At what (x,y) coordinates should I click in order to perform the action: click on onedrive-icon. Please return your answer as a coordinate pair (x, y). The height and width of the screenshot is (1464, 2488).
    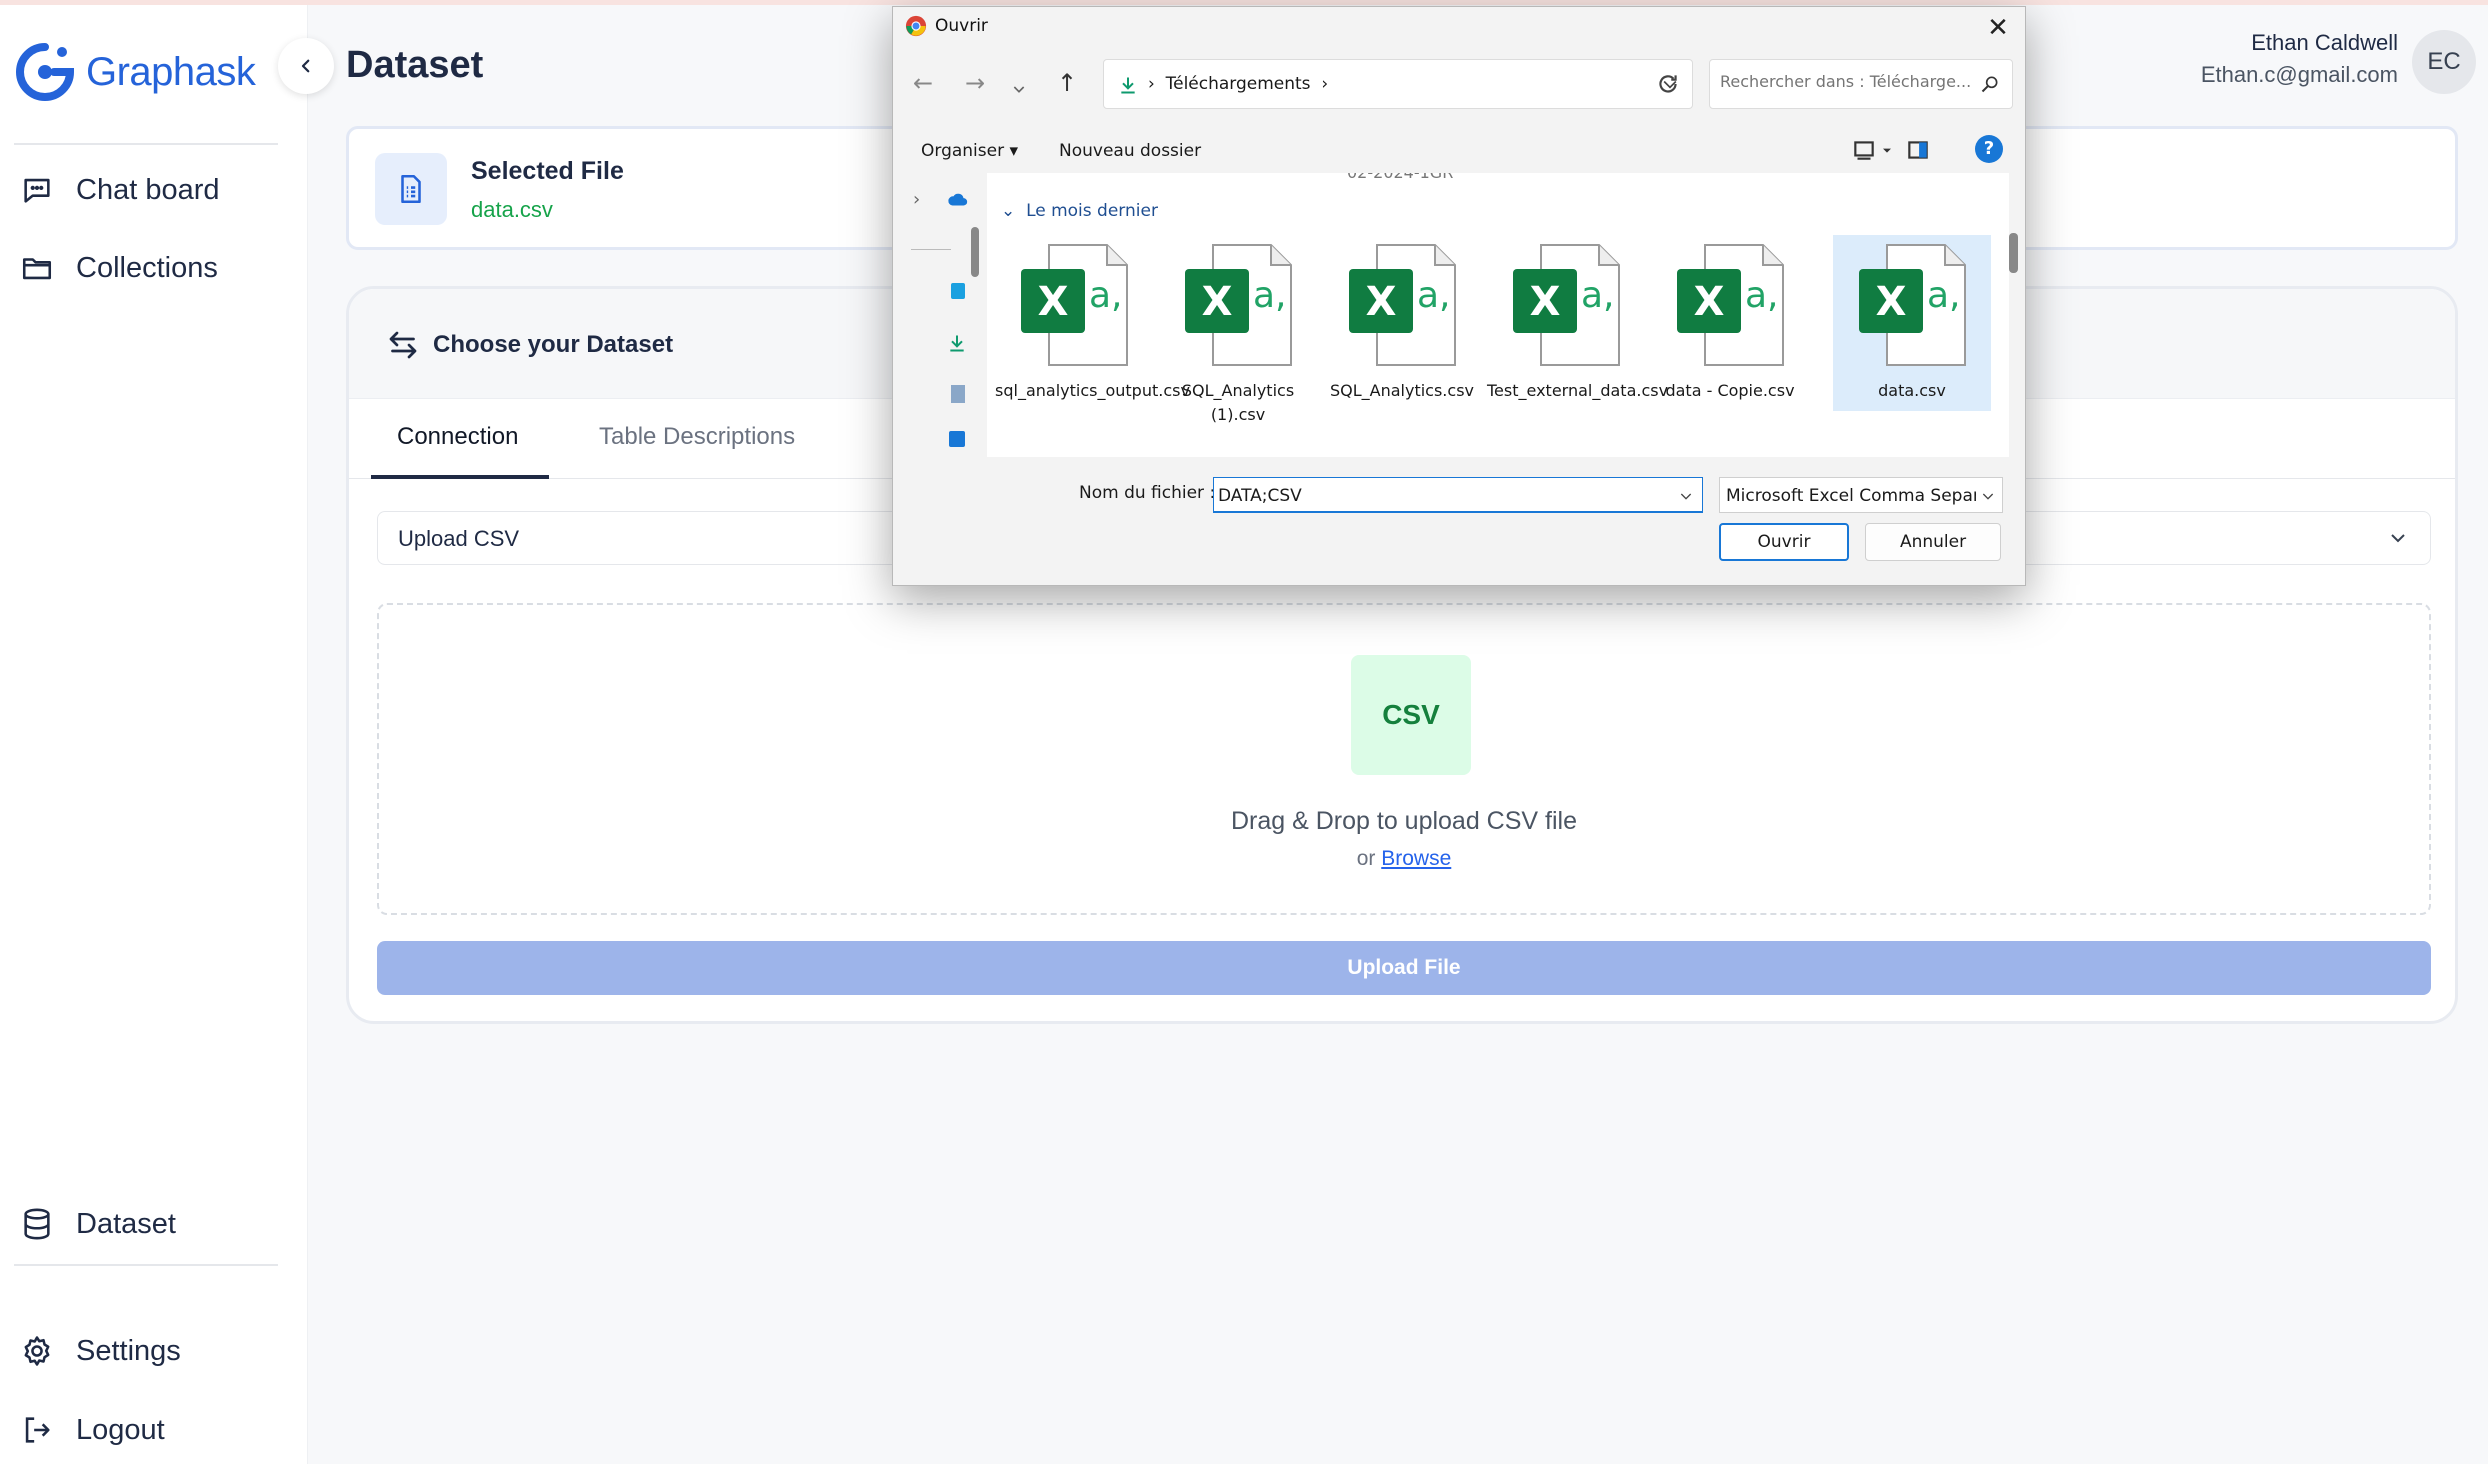
    Looking at the image, I should click on (958, 200).